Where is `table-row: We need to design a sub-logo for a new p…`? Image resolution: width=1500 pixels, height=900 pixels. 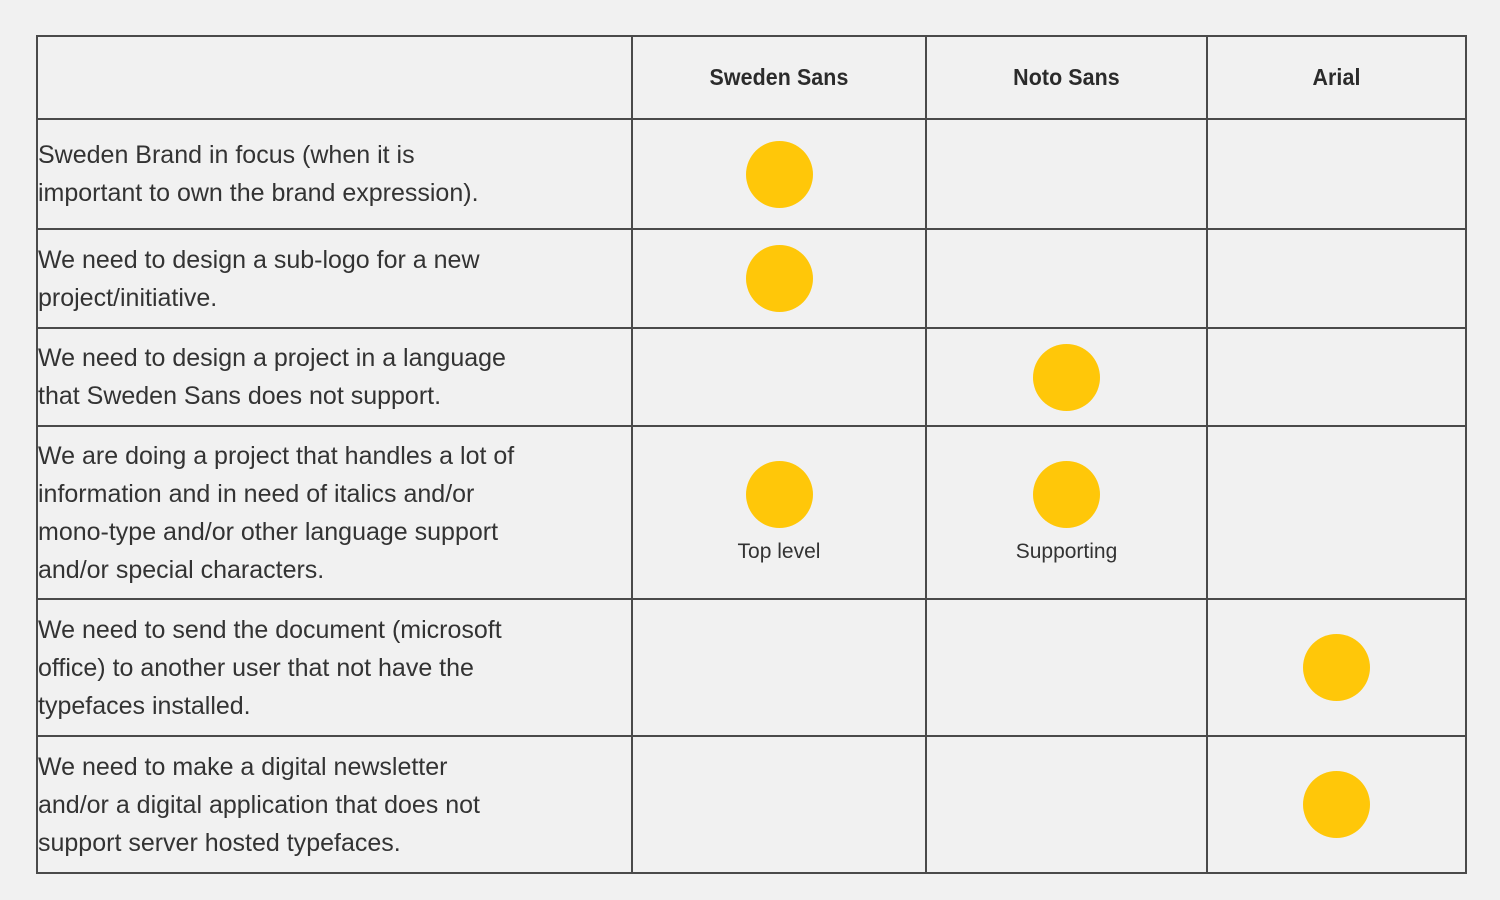 table-row: We need to design a sub-logo for a new p… is located at coordinates (751, 278).